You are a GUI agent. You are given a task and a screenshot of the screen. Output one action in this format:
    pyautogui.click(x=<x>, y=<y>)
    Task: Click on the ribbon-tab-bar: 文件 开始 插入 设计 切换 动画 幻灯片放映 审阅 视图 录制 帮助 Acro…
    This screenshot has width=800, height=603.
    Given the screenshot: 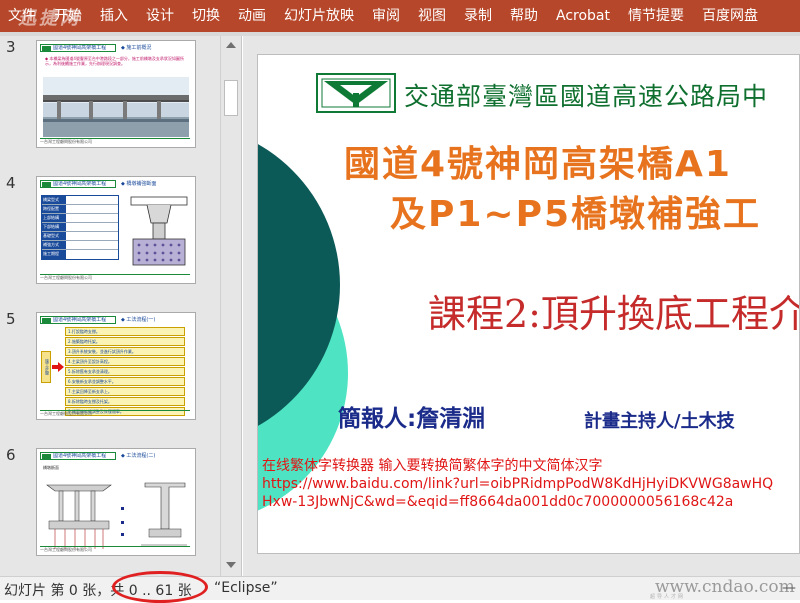 What is the action you would take?
    pyautogui.click(x=400, y=16)
    